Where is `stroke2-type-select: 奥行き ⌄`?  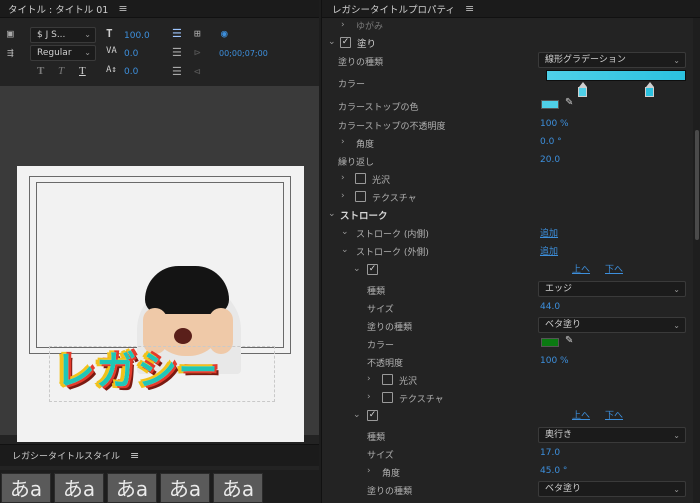 stroke2-type-select: 奥行き ⌄ is located at coordinates (612, 435).